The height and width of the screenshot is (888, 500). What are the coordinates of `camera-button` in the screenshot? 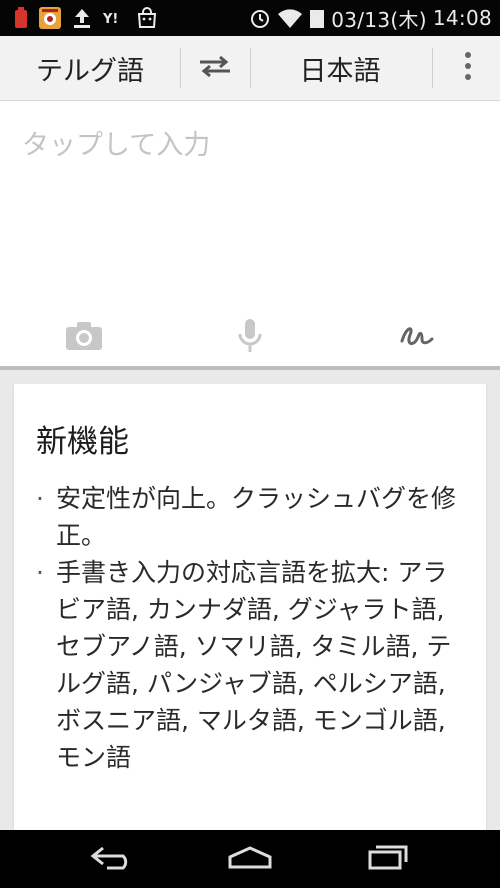 It's located at (84, 338).